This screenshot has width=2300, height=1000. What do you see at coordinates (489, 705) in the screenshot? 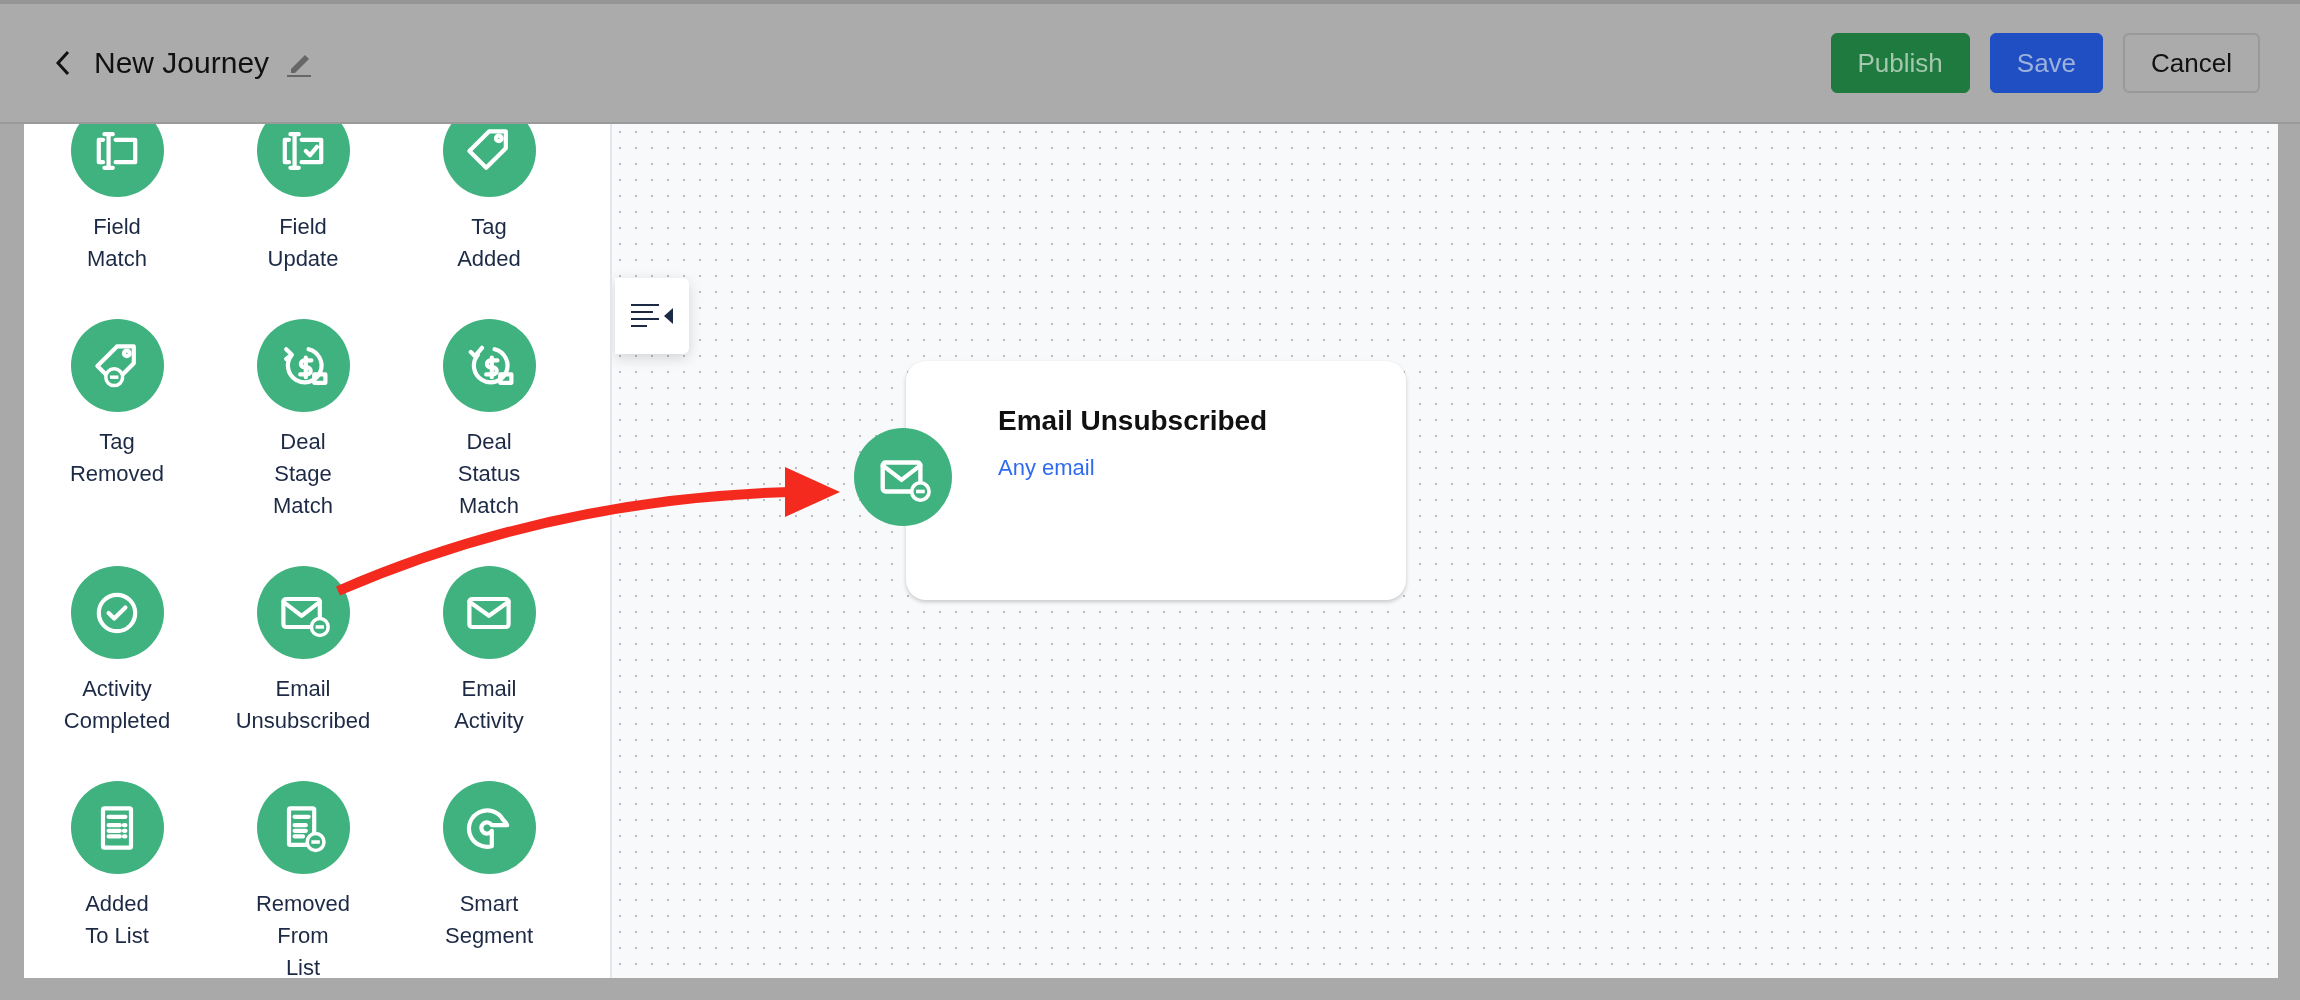
I see `trigger-label: Email Activity` at bounding box center [489, 705].